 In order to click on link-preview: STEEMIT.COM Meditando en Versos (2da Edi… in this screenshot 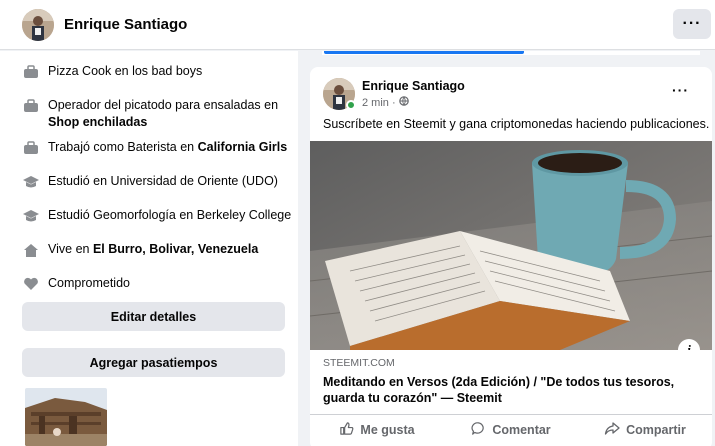, I will do `click(511, 380)`.